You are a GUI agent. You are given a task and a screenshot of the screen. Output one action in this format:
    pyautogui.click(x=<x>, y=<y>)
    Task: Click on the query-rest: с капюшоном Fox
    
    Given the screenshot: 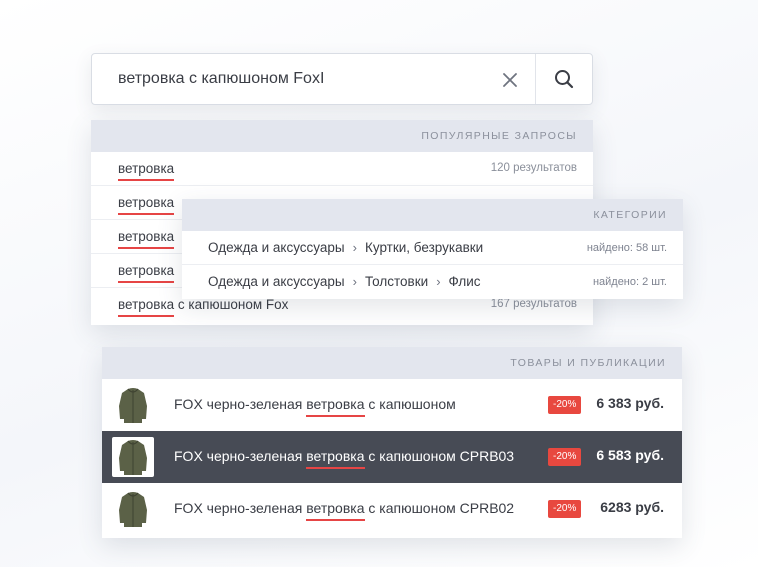 What is the action you would take?
    pyautogui.click(x=231, y=304)
    